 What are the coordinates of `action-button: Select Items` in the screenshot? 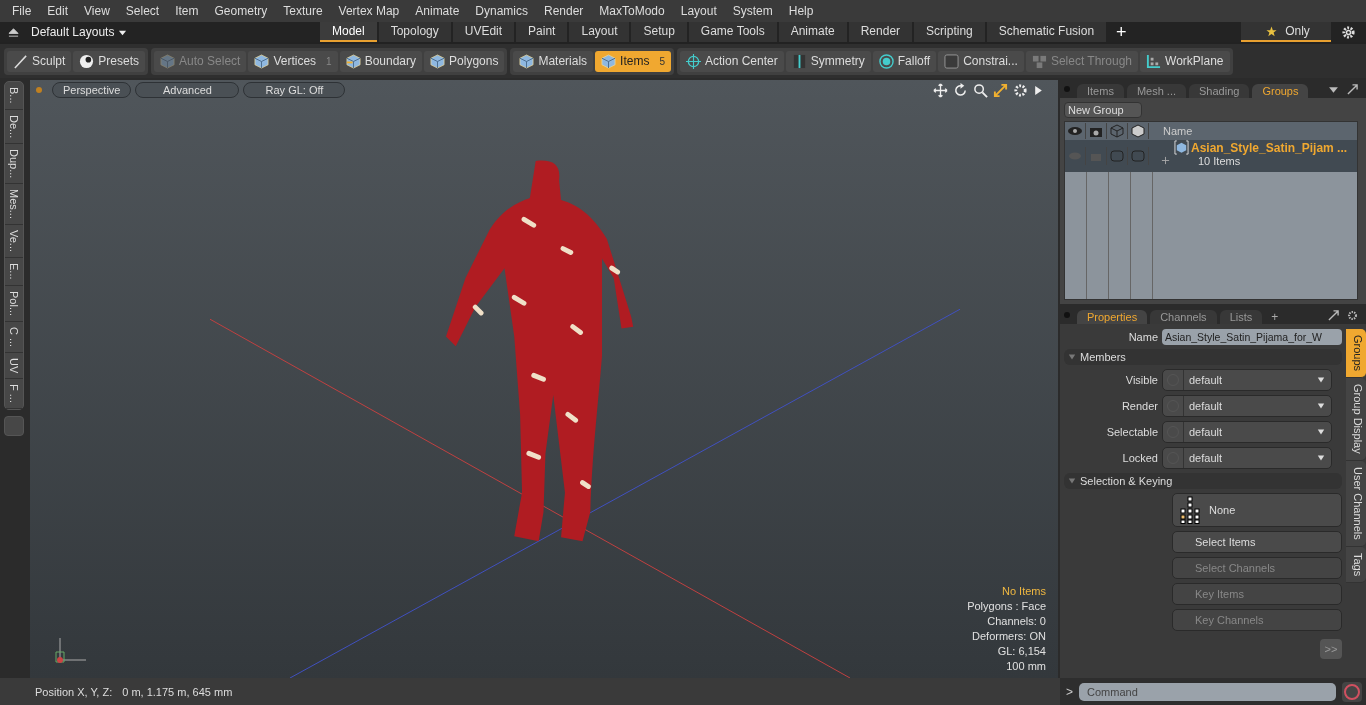 It's located at (1257, 542).